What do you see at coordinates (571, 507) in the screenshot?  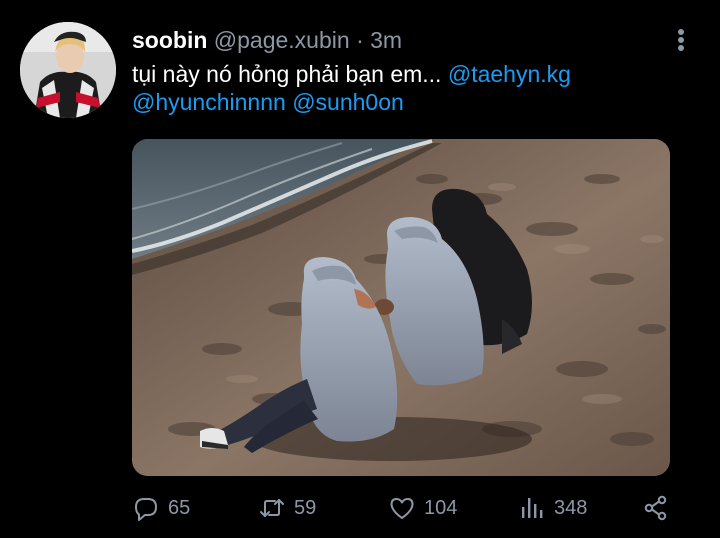 I see `views-count: 348` at bounding box center [571, 507].